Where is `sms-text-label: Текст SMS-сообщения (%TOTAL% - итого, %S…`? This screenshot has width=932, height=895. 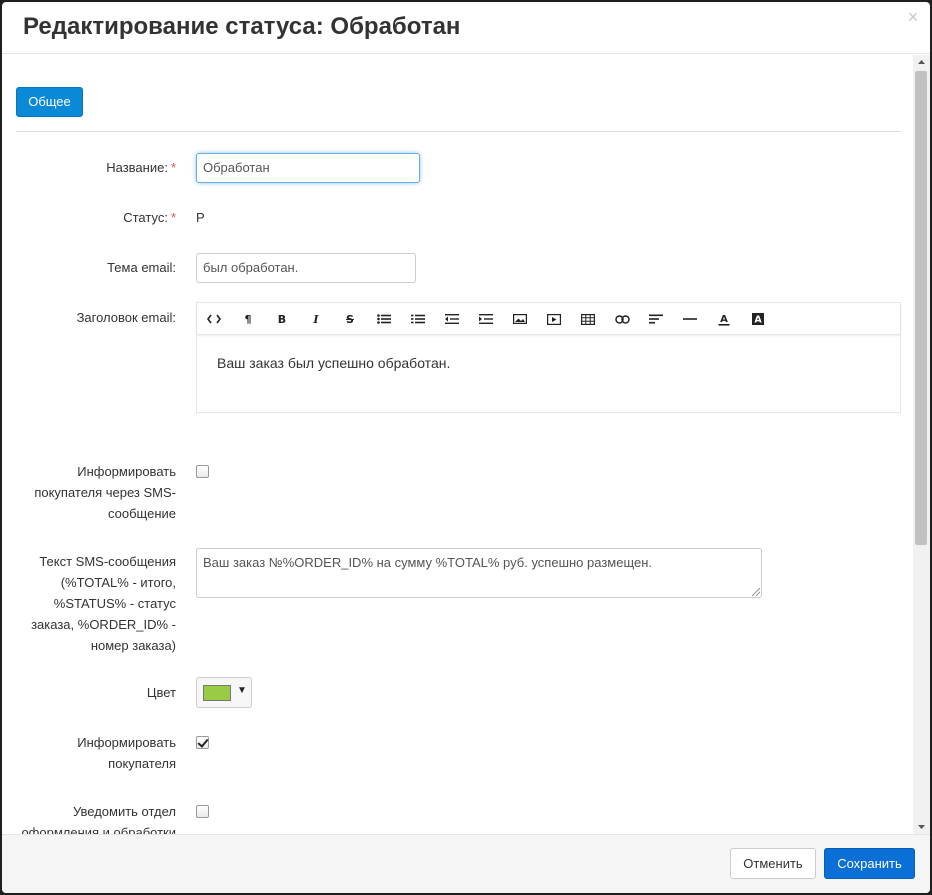
sms-text-label: Текст SMS-сообщения (%TOTAL% - итого, %S… is located at coordinates (103, 603).